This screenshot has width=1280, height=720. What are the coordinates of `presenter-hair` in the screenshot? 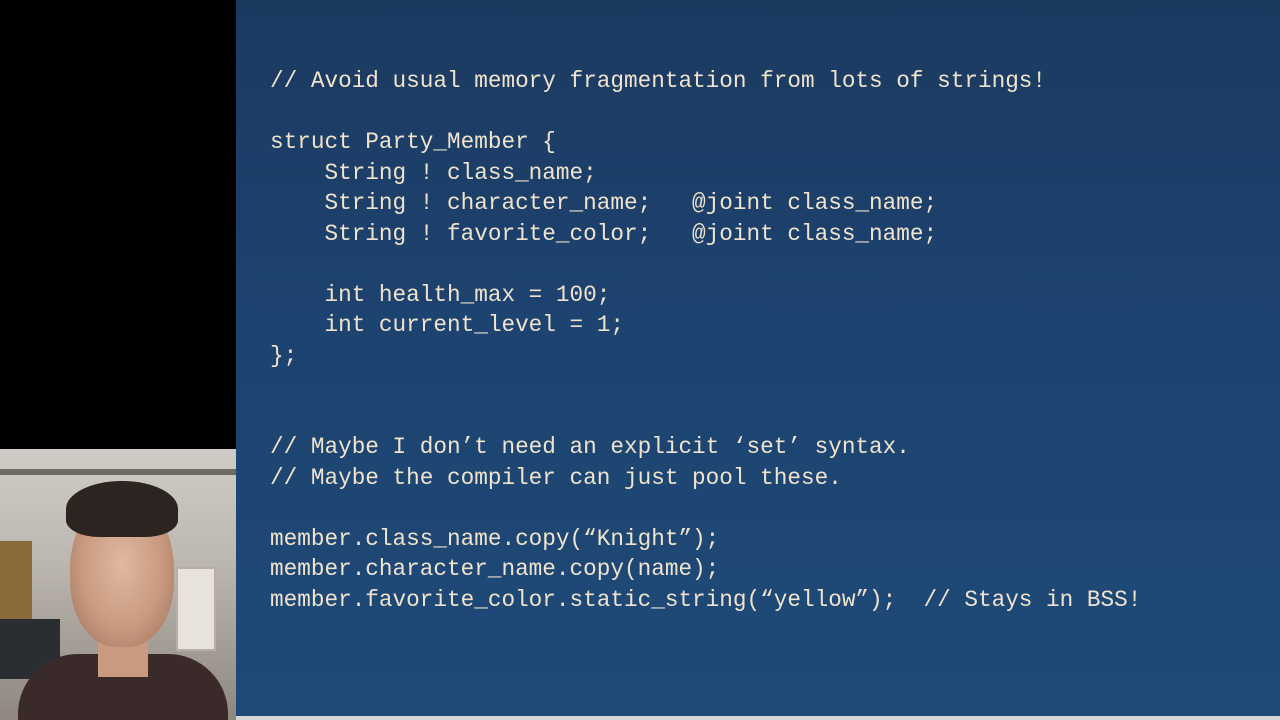 It's located at (122, 509).